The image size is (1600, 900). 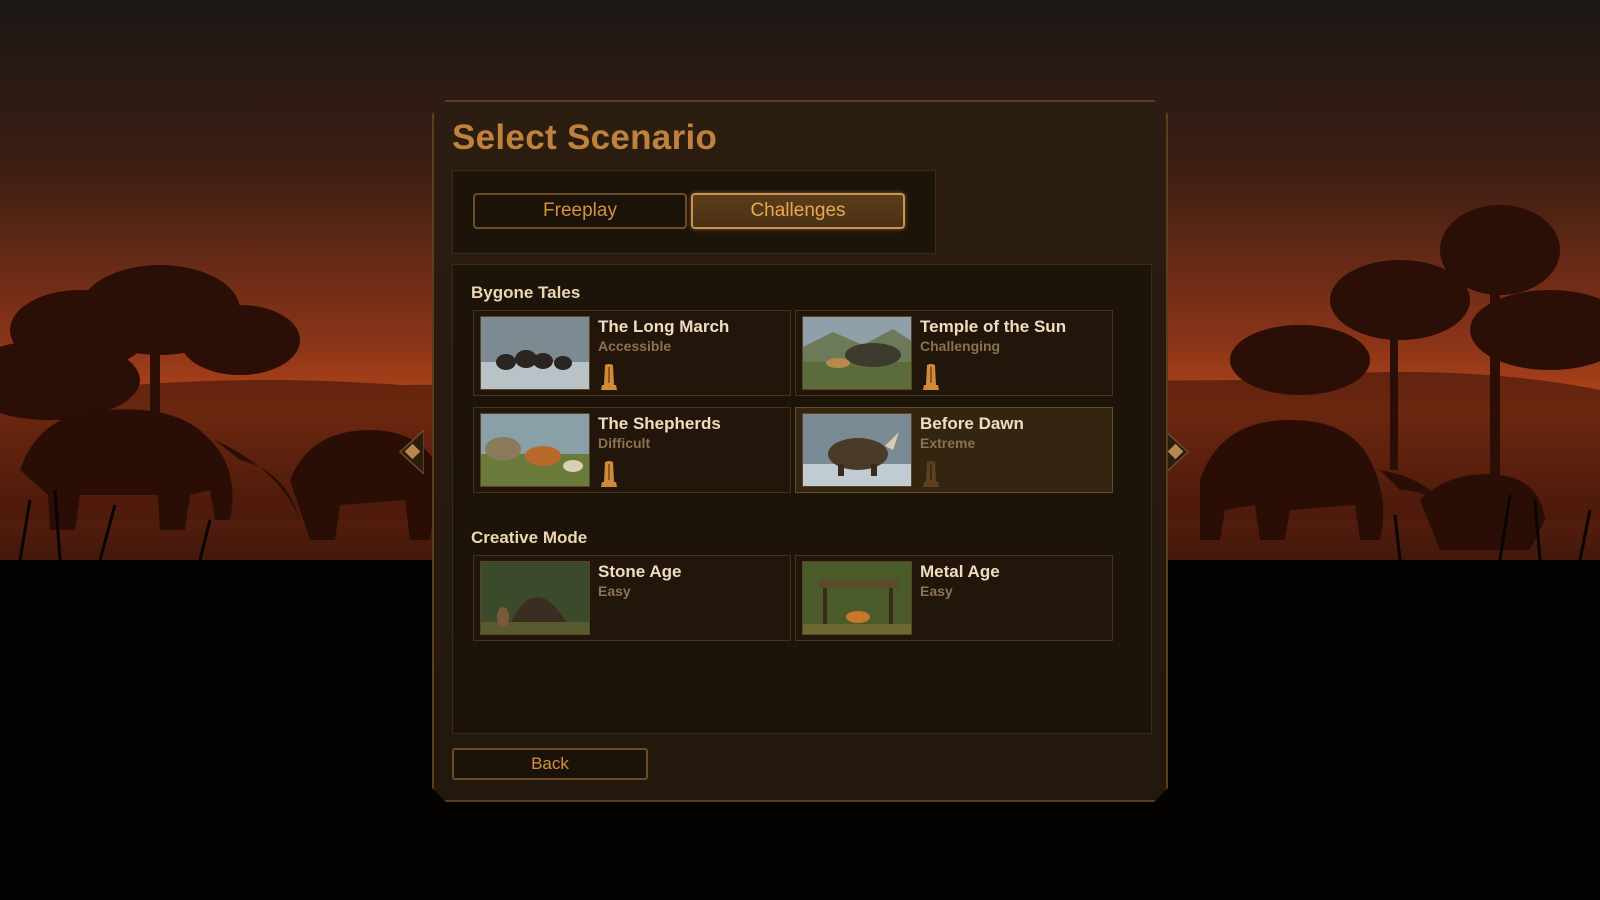 What do you see at coordinates (798, 211) in the screenshot?
I see `tab-challenges: Challenges` at bounding box center [798, 211].